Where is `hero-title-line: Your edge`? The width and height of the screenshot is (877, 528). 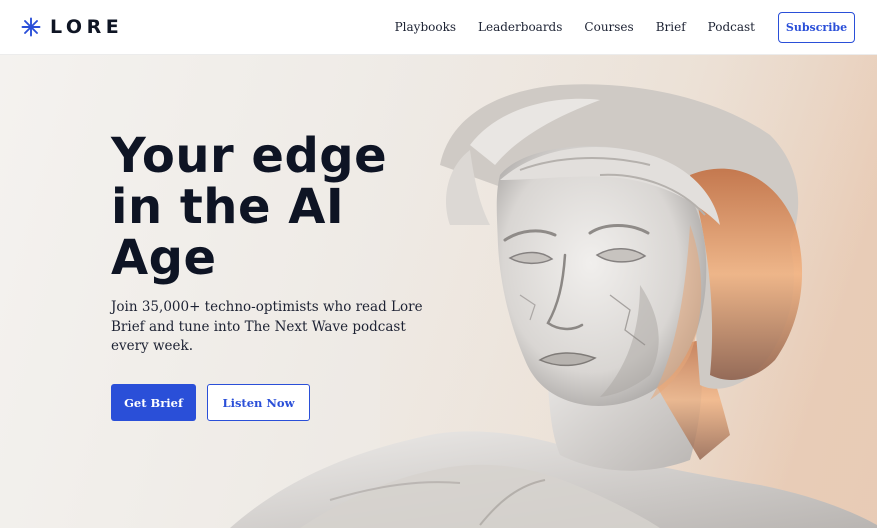
hero-title-line: Your edge is located at coordinates (249, 156).